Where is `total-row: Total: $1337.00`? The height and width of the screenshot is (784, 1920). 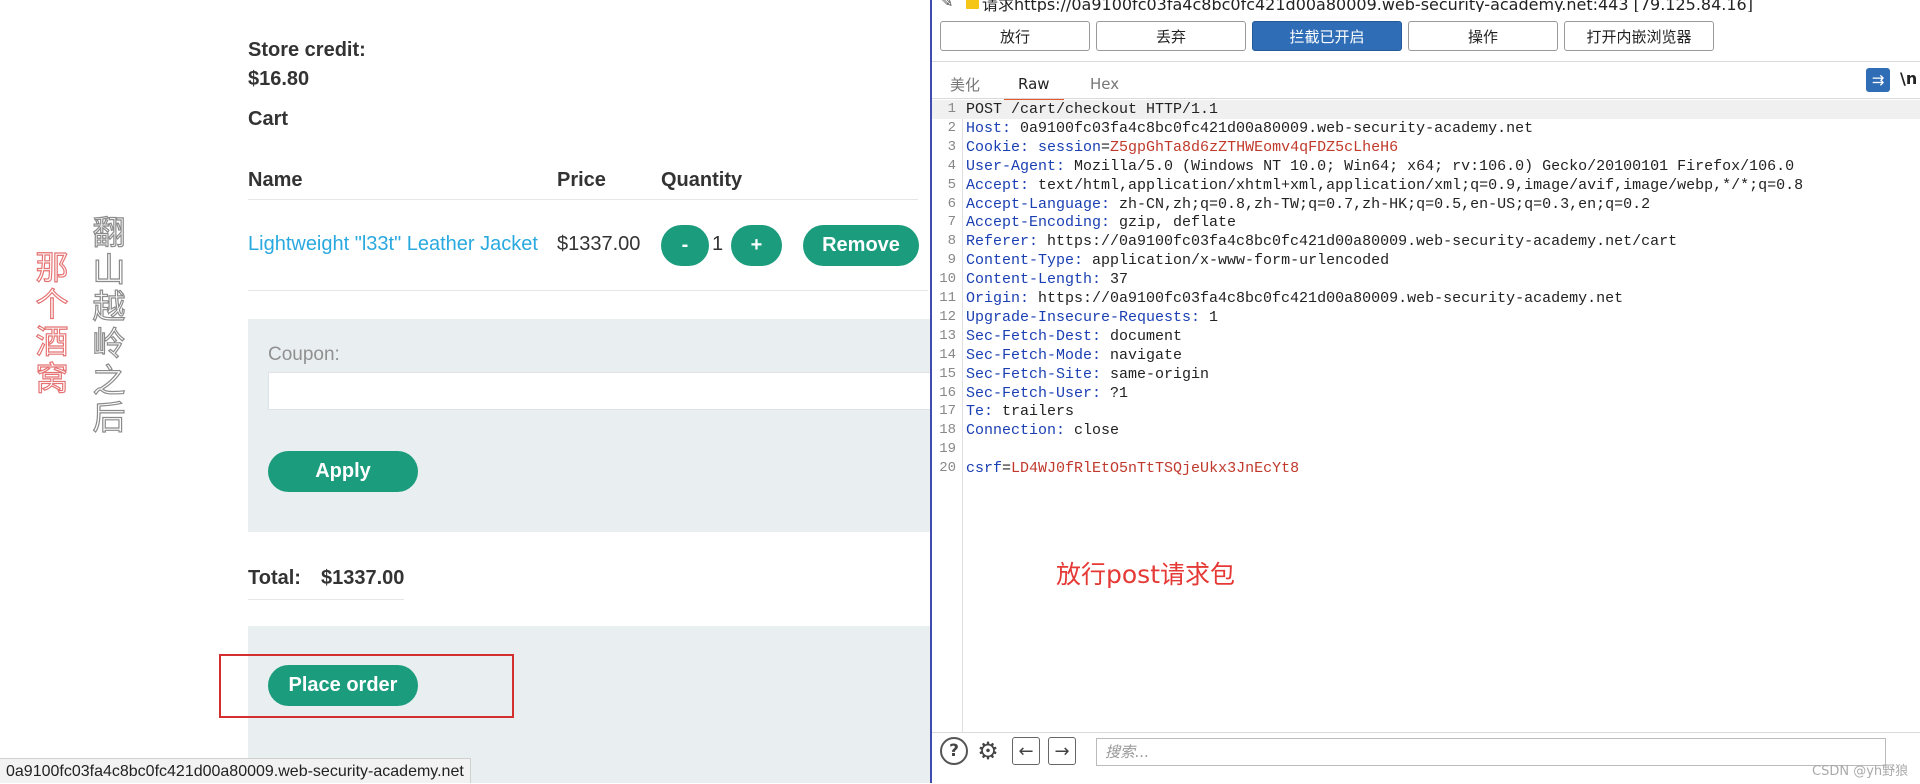 total-row: Total: $1337.00 is located at coordinates (326, 578).